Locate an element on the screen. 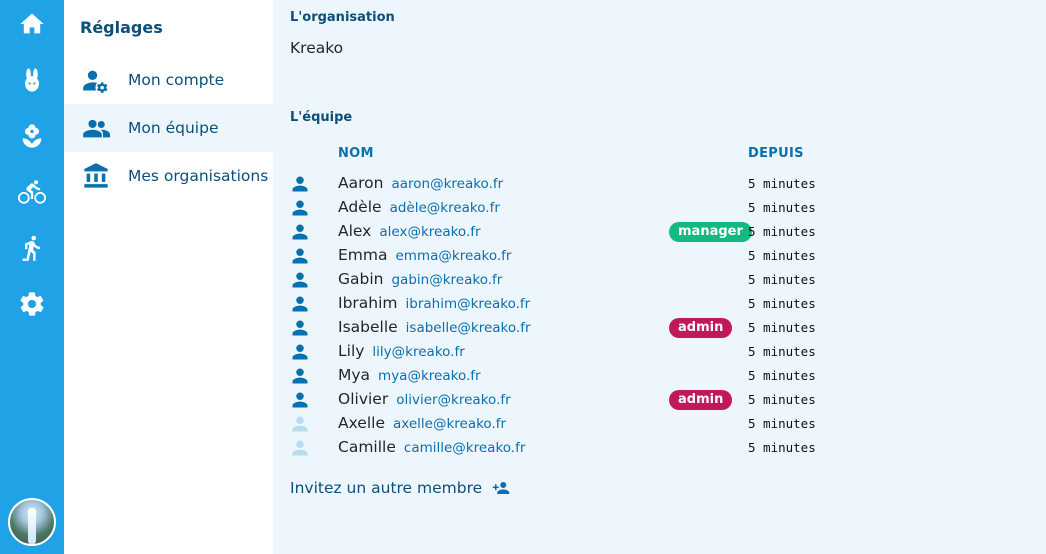  member-name-cell: Gabin gabin@kreako.fr is located at coordinates (420, 279).